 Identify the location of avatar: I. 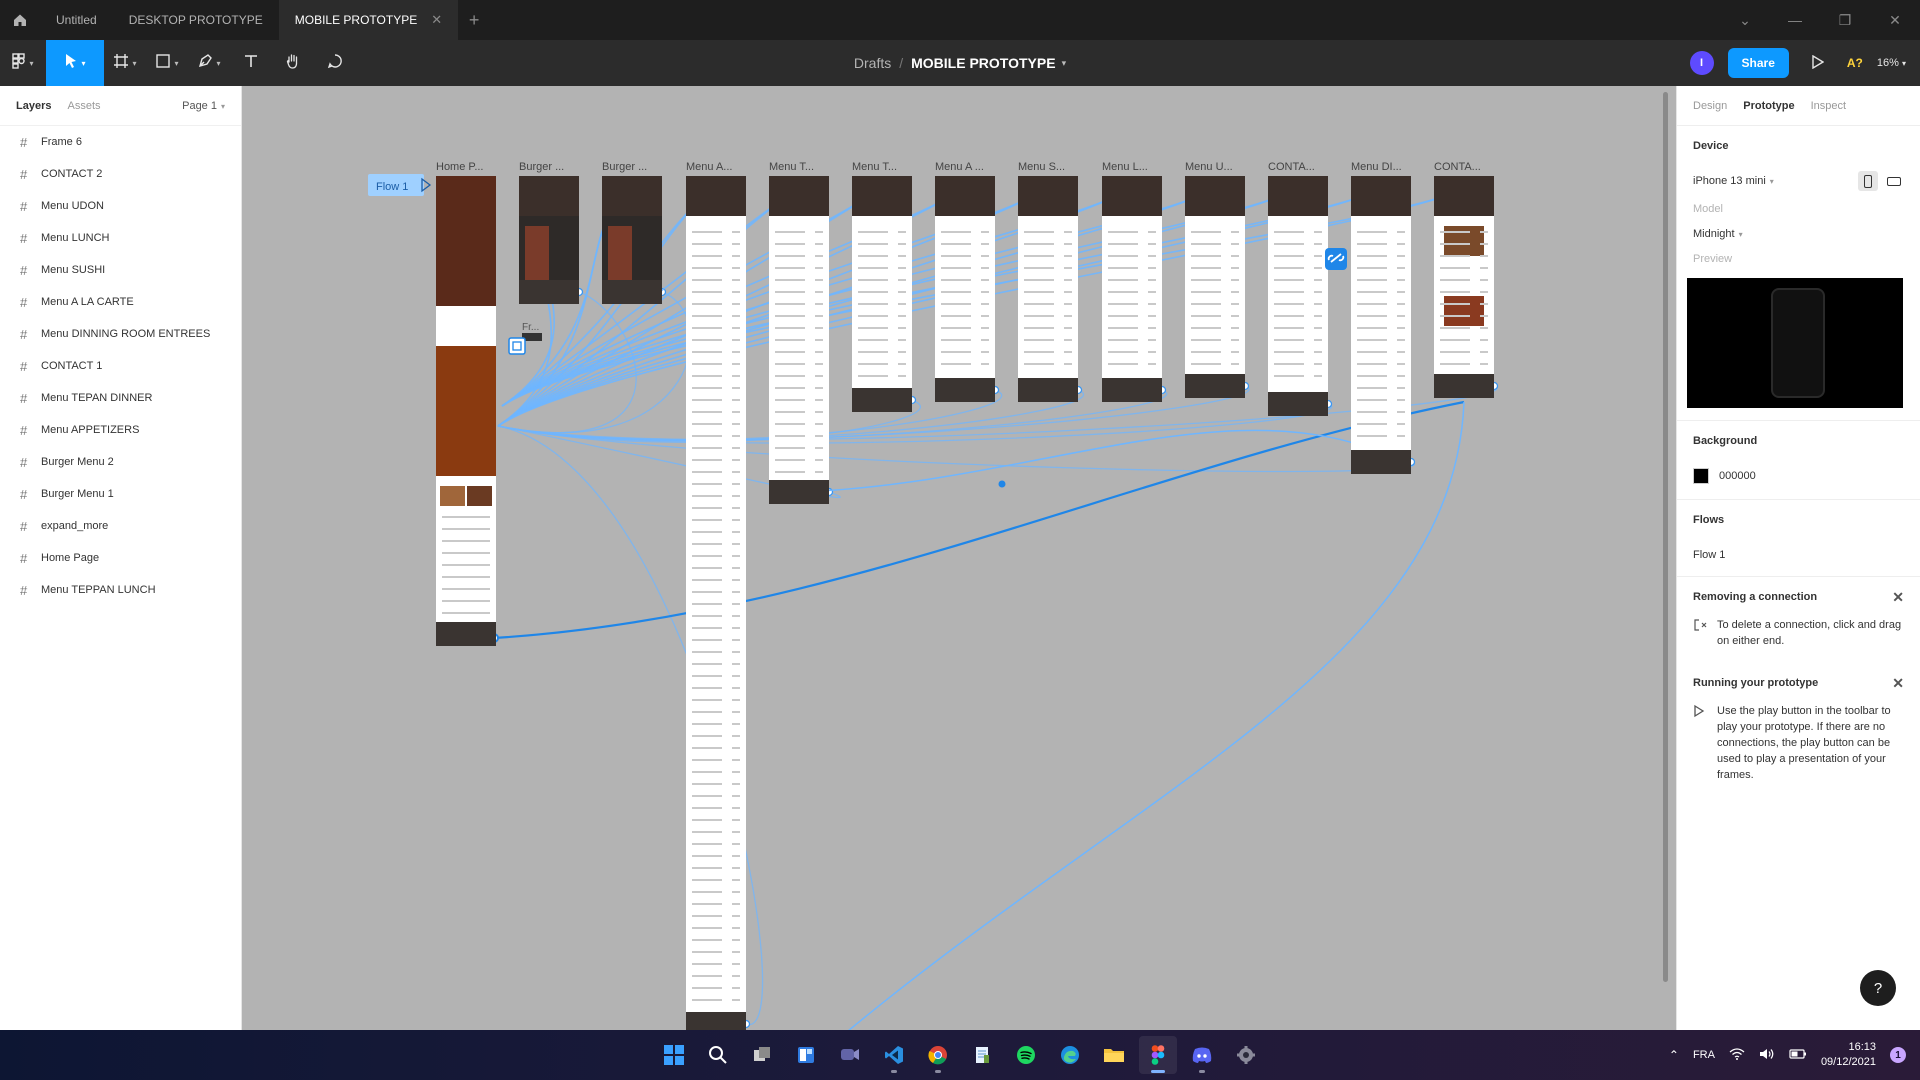
(1701, 63).